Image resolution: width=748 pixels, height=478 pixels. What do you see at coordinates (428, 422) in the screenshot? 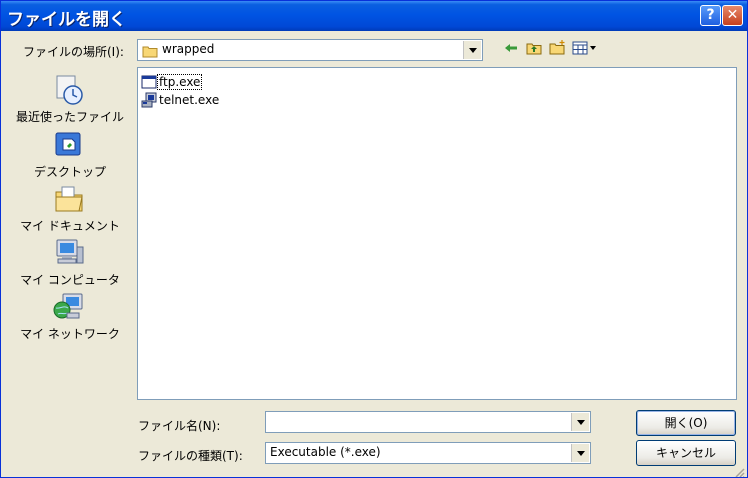
I see `filename-combobox` at bounding box center [428, 422].